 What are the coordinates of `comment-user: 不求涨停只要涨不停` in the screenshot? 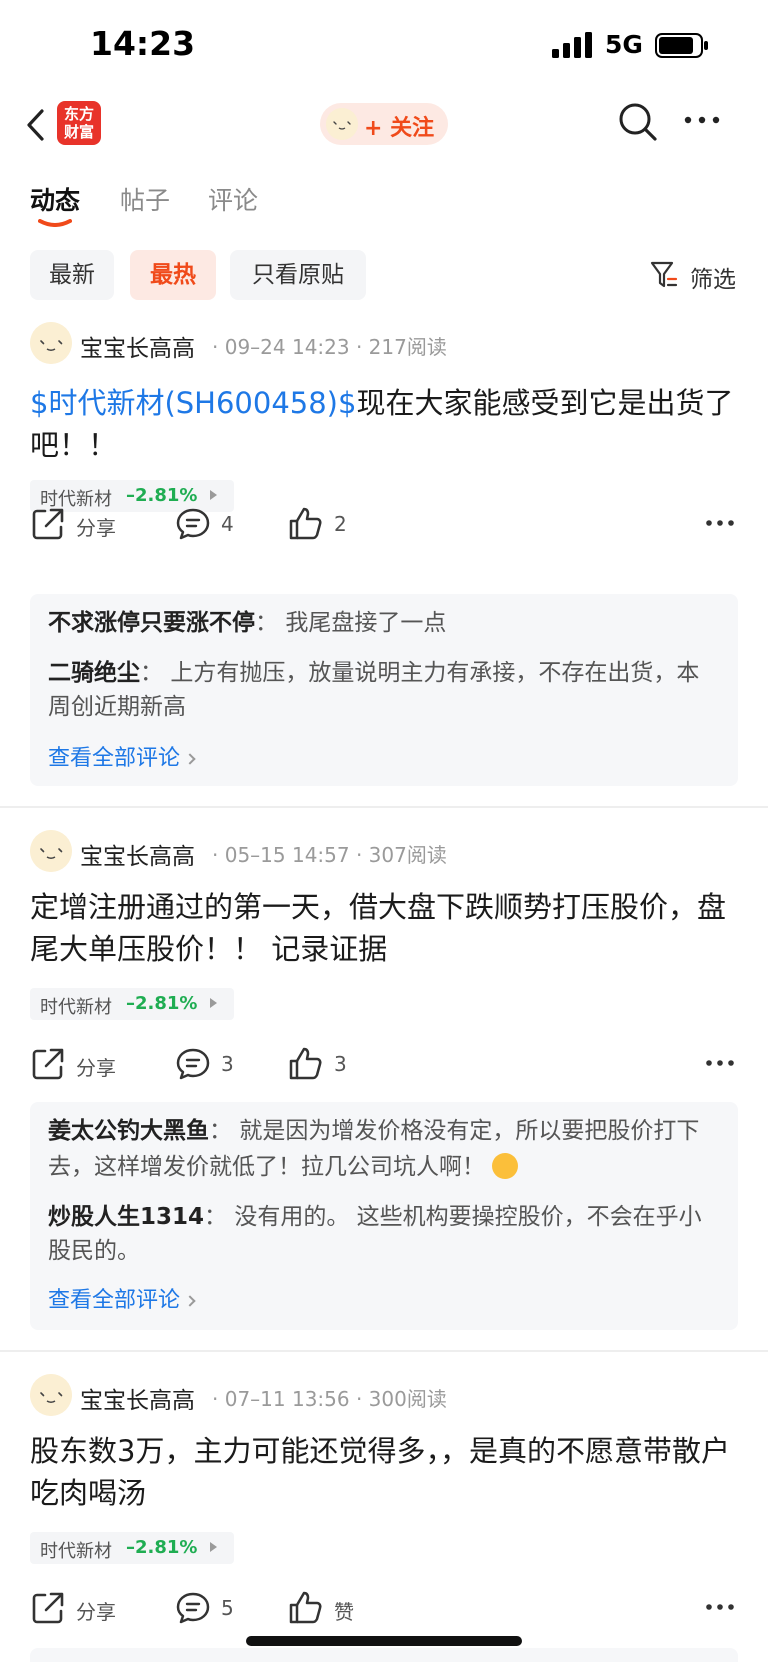 It's located at (151, 623).